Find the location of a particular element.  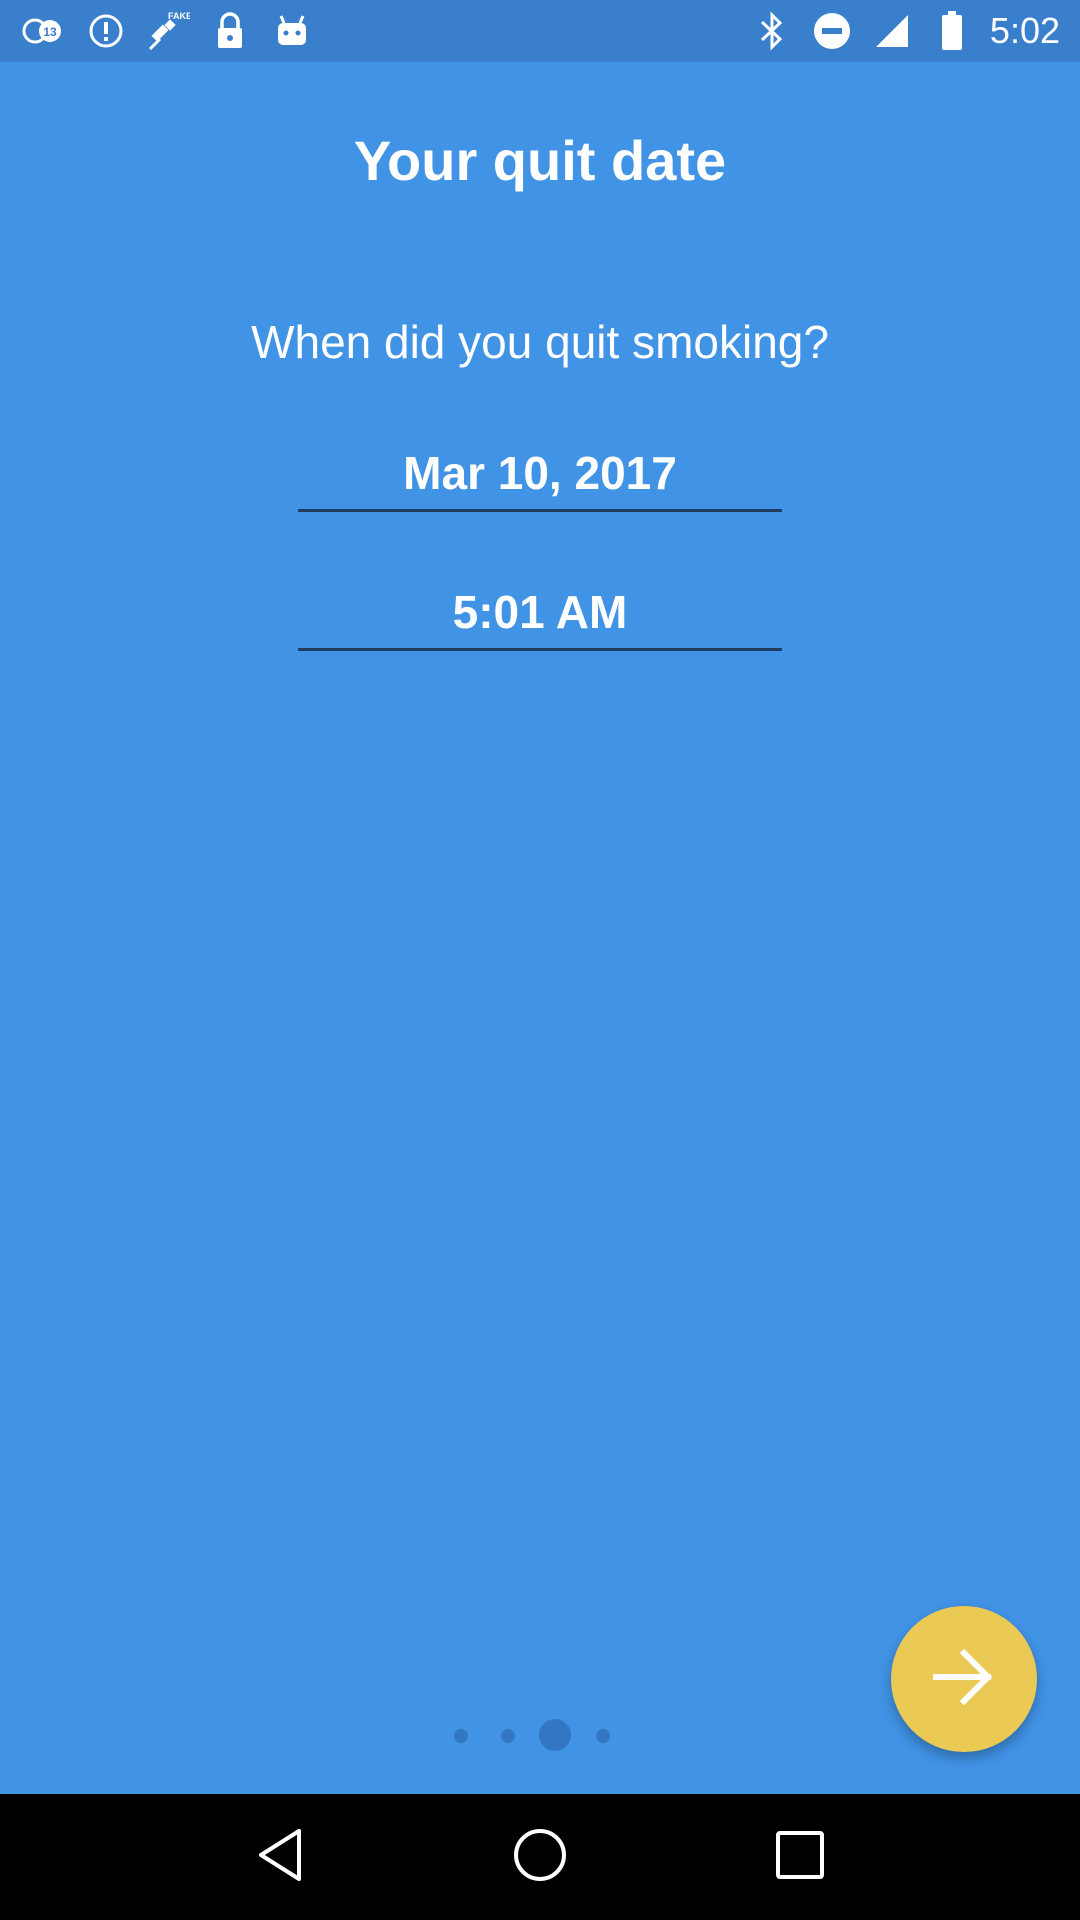

svg-text: 13 is located at coordinates (50, 32).